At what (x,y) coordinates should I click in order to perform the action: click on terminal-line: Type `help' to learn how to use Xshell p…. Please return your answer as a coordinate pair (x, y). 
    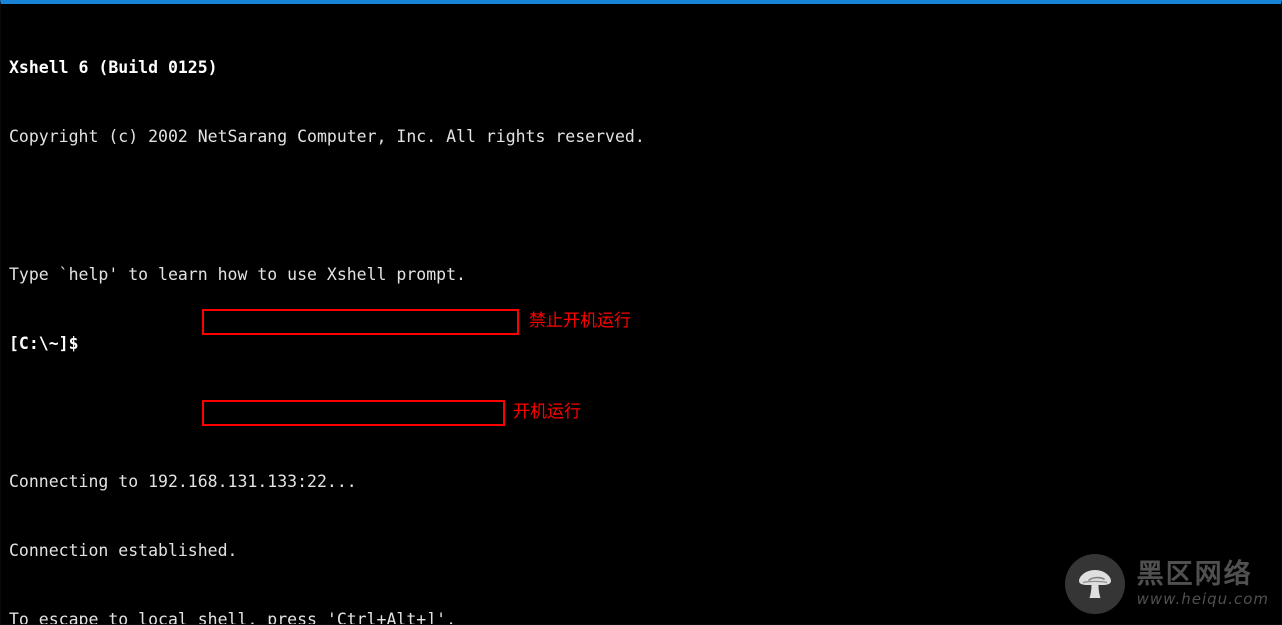
    Looking at the image, I should click on (237, 274).